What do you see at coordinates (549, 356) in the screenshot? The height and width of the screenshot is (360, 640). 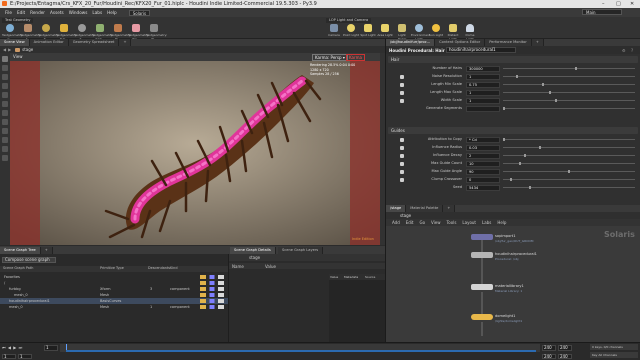 I see `range-end-field: 240` at bounding box center [549, 356].